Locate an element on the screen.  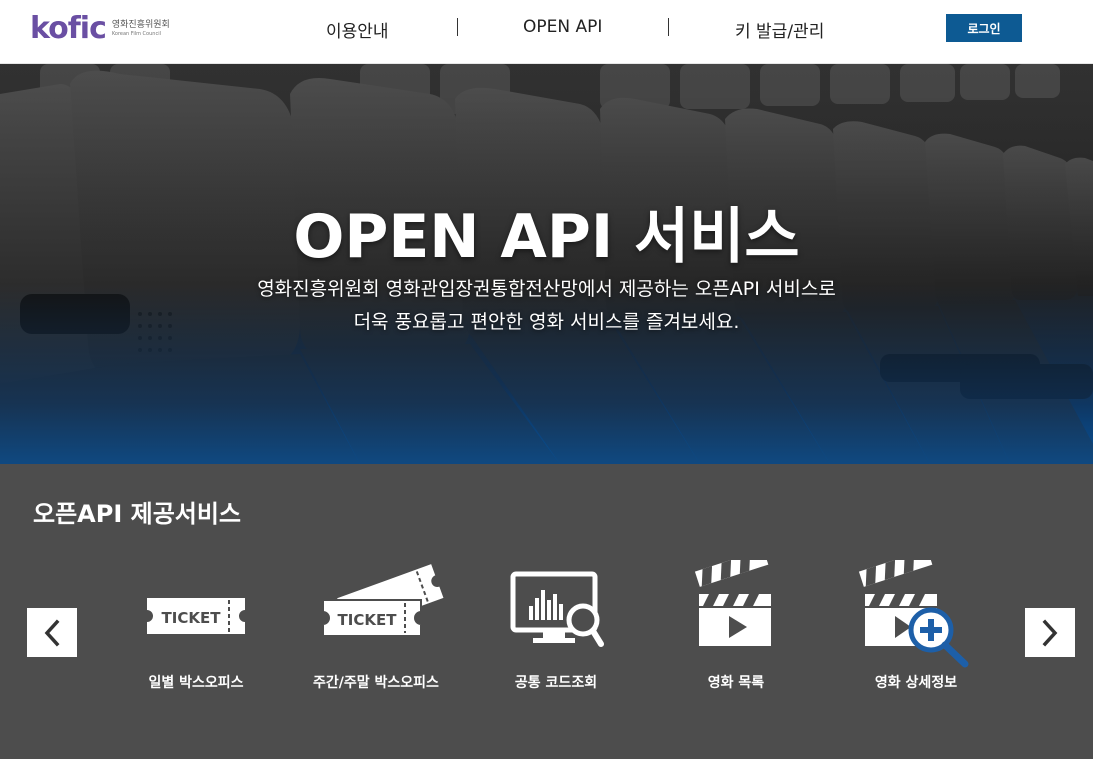
login-button: 로그인 is located at coordinates (984, 28).